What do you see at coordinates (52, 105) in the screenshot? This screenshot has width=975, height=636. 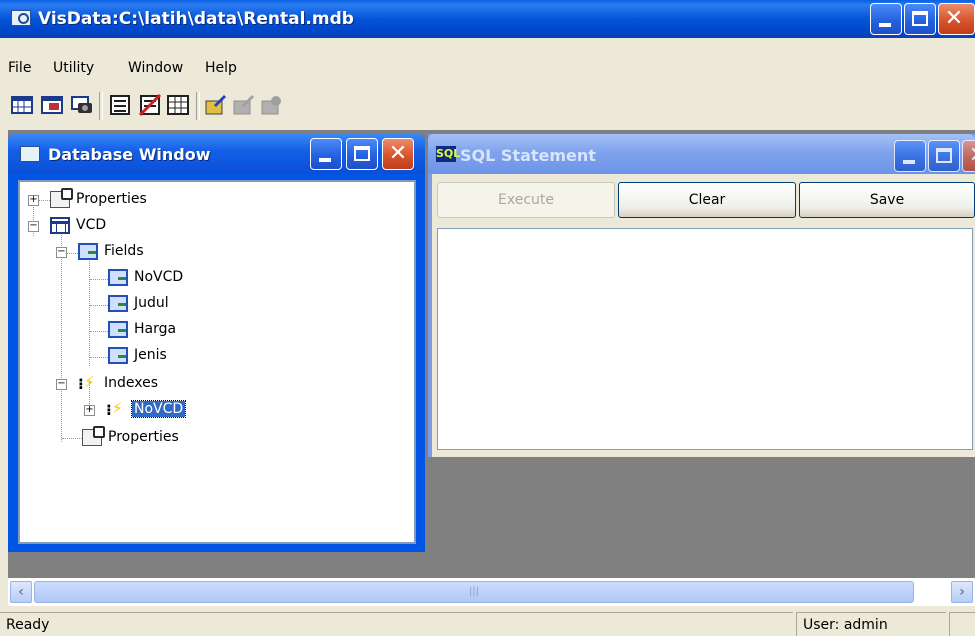 I see `dynaset-type-icon` at bounding box center [52, 105].